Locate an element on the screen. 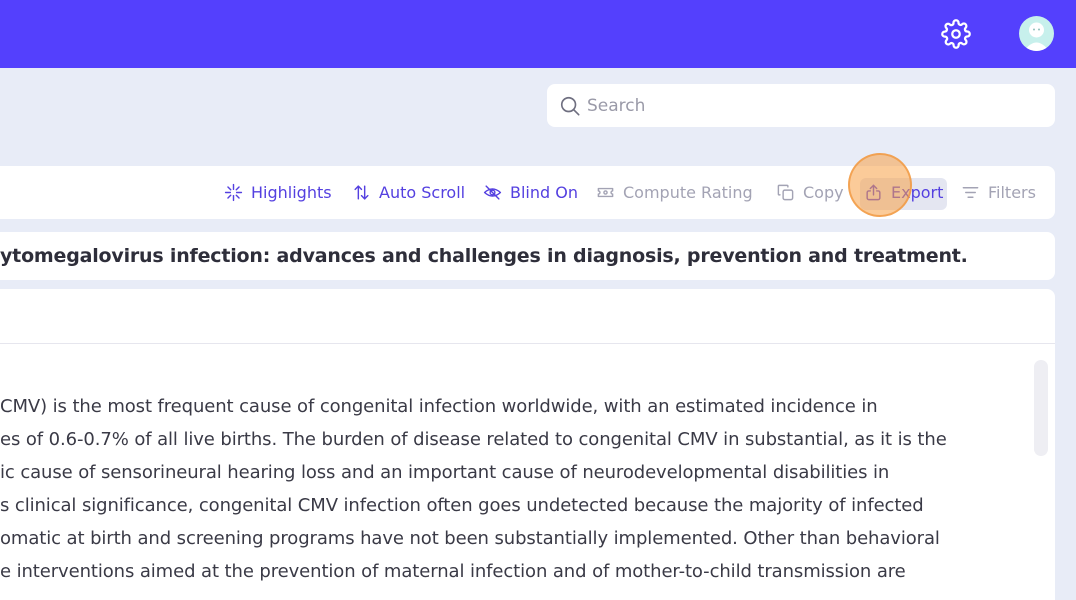 Image resolution: width=1076 pixels, height=600 pixels. copy-button: Copy is located at coordinates (810, 192).